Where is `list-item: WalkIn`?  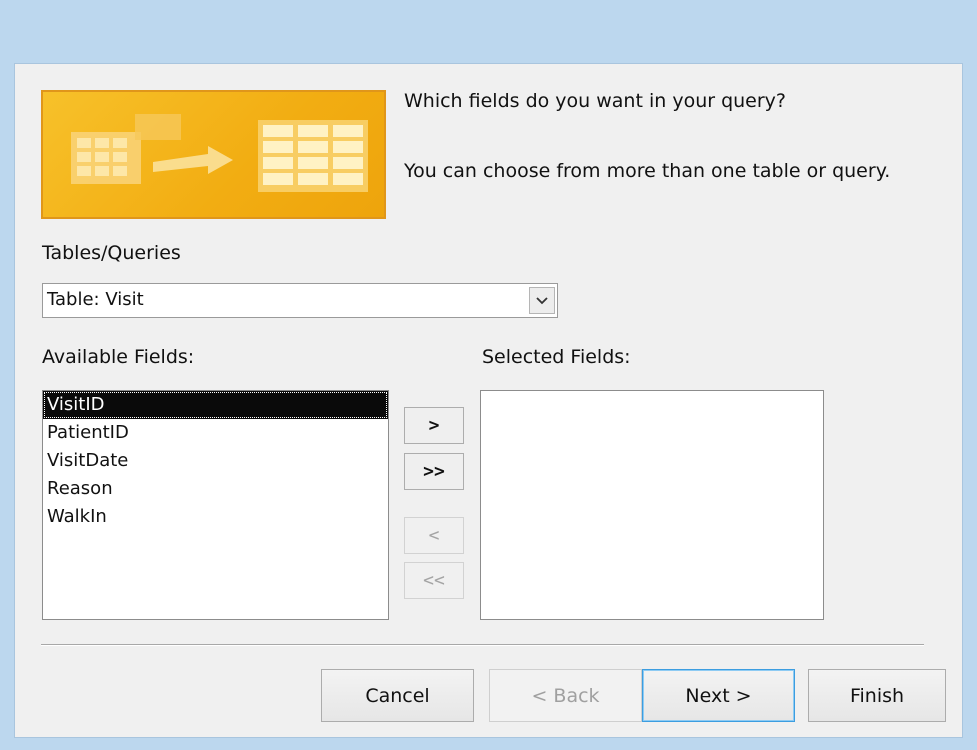 list-item: WalkIn is located at coordinates (215, 517).